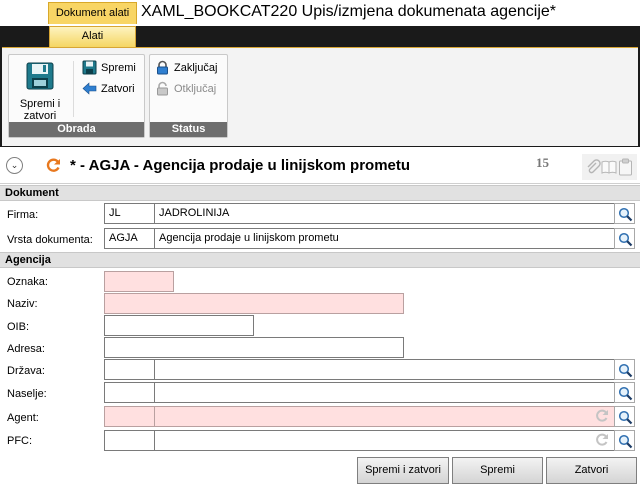 The image size is (640, 487). Describe the element at coordinates (129, 369) in the screenshot. I see `drzava-code-field` at that location.